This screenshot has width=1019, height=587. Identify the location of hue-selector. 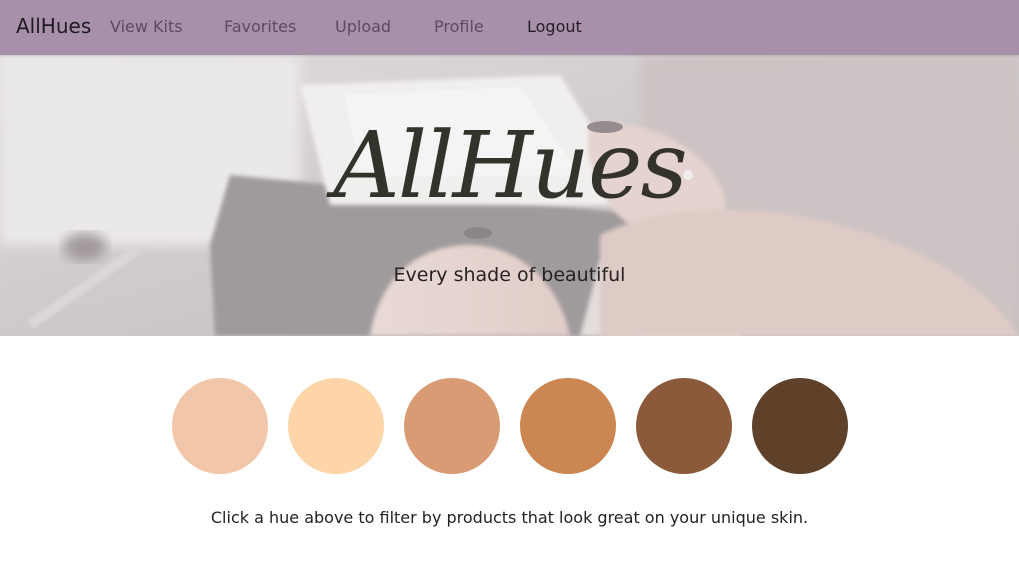
(510, 426).